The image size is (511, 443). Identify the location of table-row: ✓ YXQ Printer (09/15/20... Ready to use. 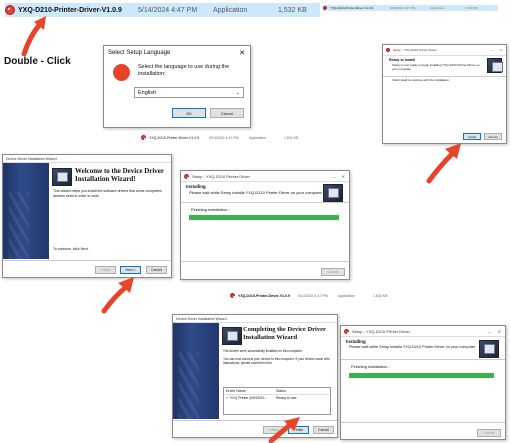
(277, 398).